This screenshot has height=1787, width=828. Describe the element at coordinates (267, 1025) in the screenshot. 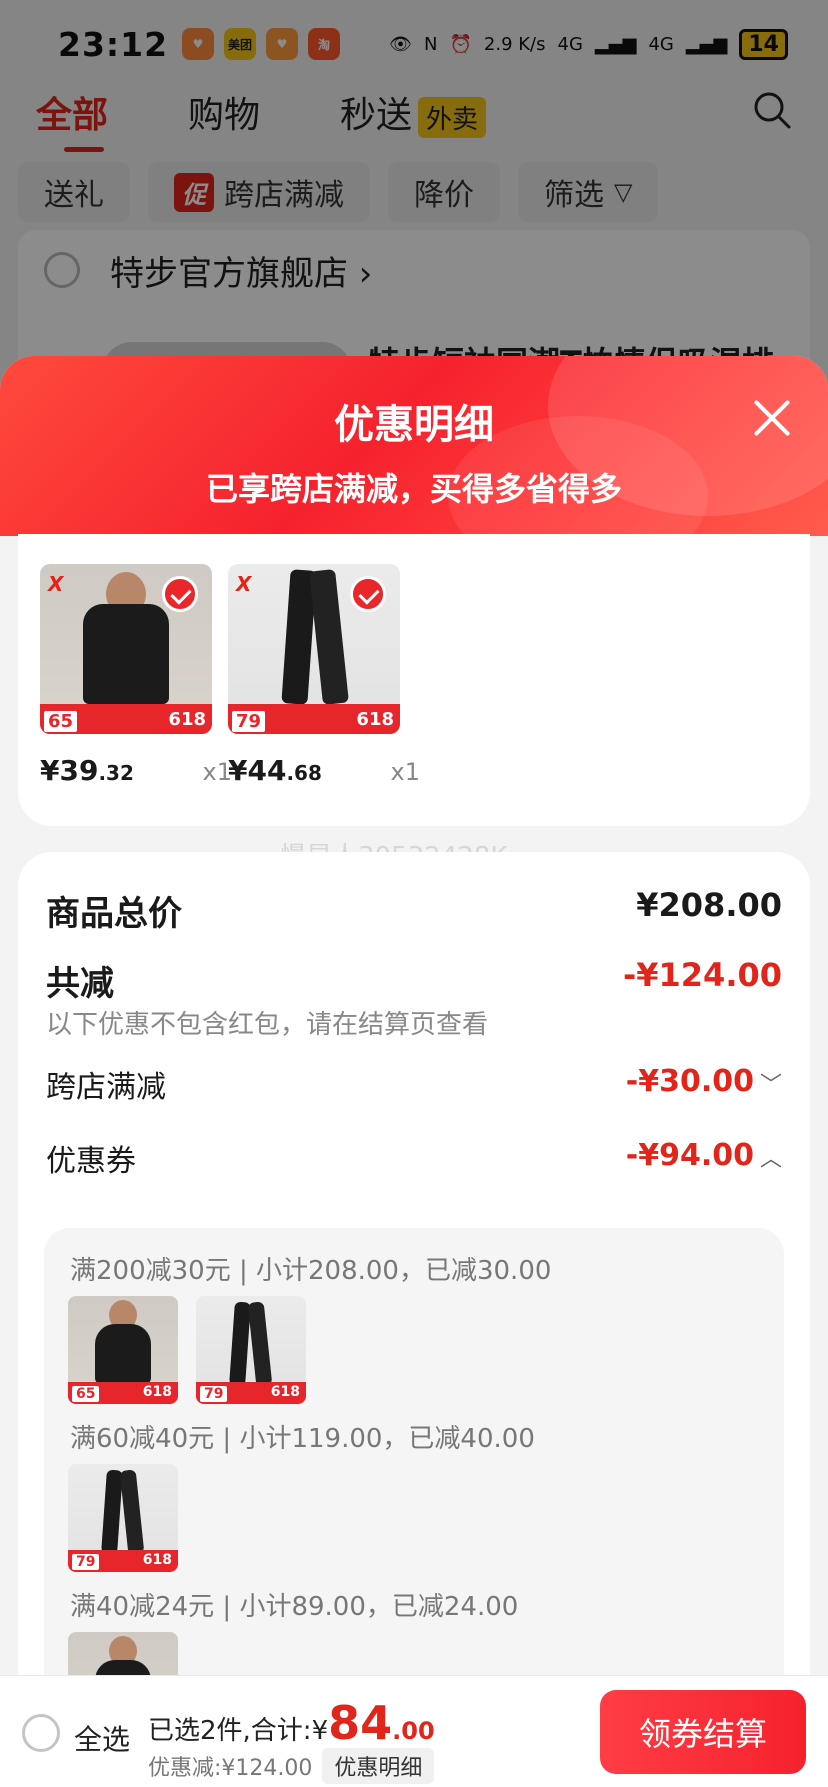

I see `discount-note: 以下优惠不包含红包，请在结算页查看` at that location.